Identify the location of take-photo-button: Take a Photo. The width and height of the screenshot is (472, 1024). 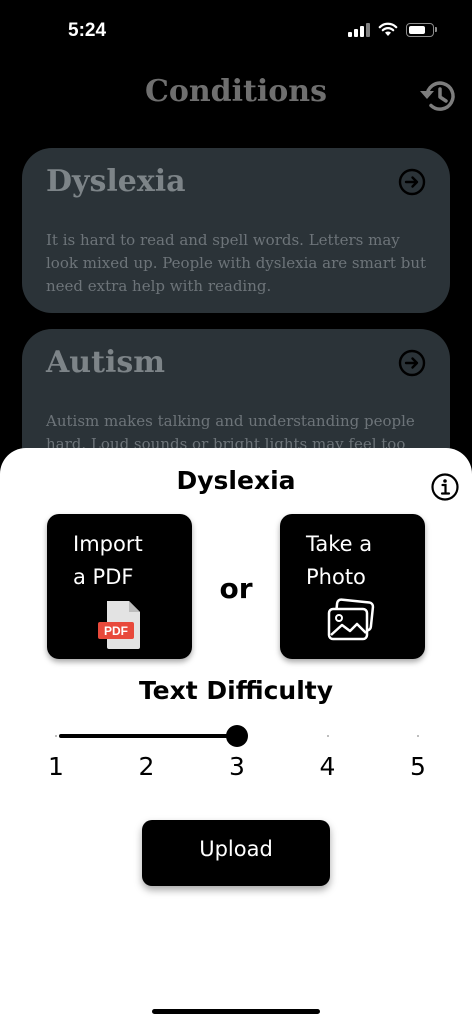
(352, 586).